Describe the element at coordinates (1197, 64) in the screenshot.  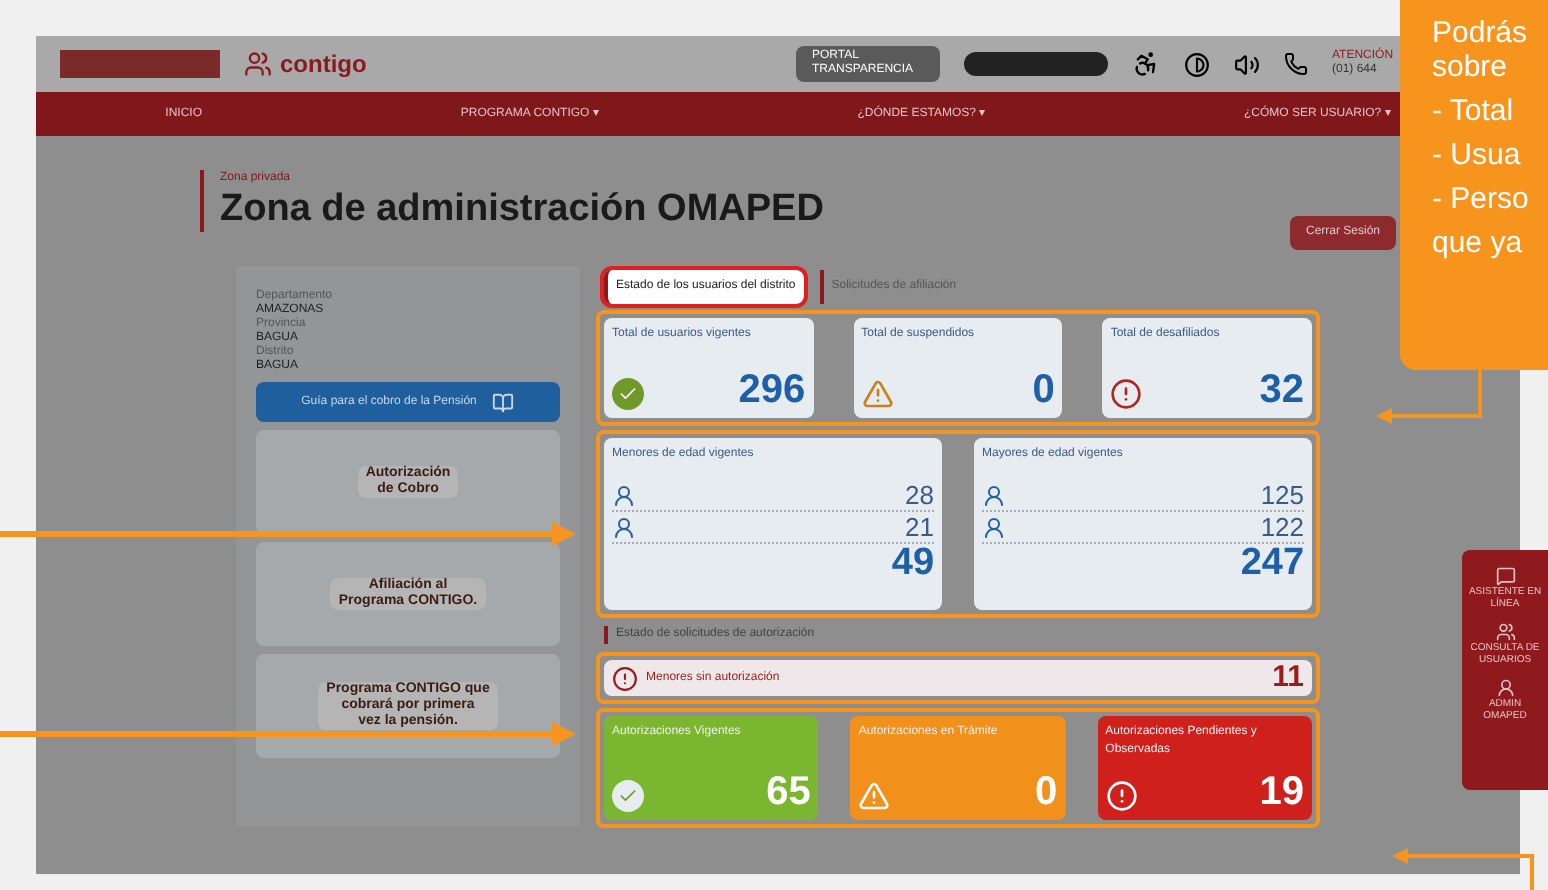
I see `contrast-icon` at that location.